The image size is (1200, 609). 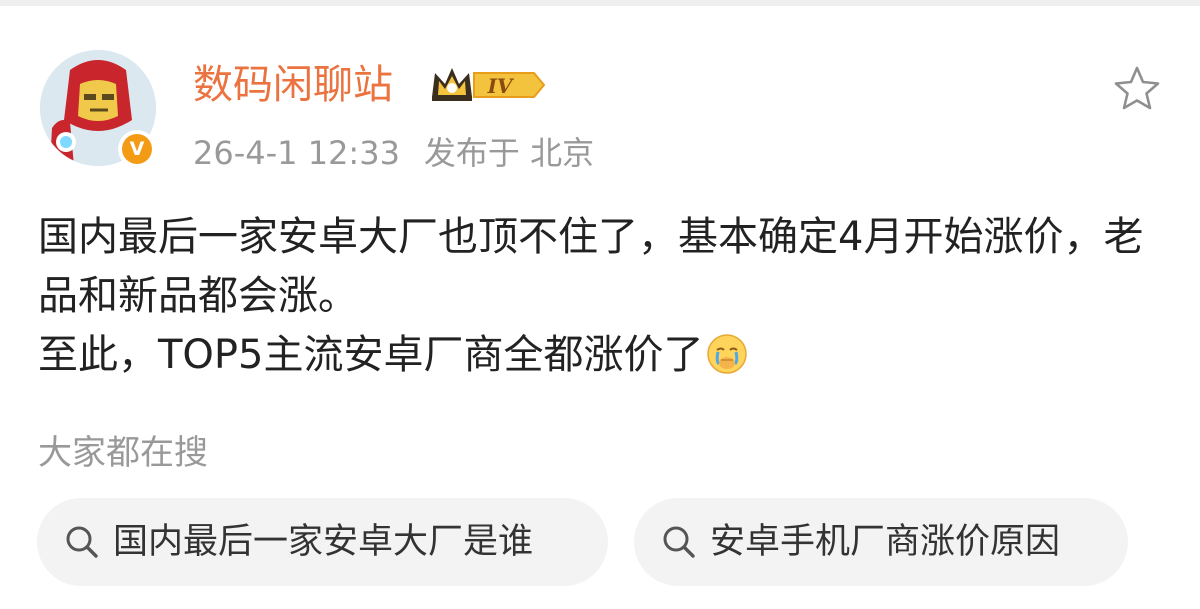 I want to click on chip-label: 国内最后一家安卓大厂是谁, so click(x=323, y=542).